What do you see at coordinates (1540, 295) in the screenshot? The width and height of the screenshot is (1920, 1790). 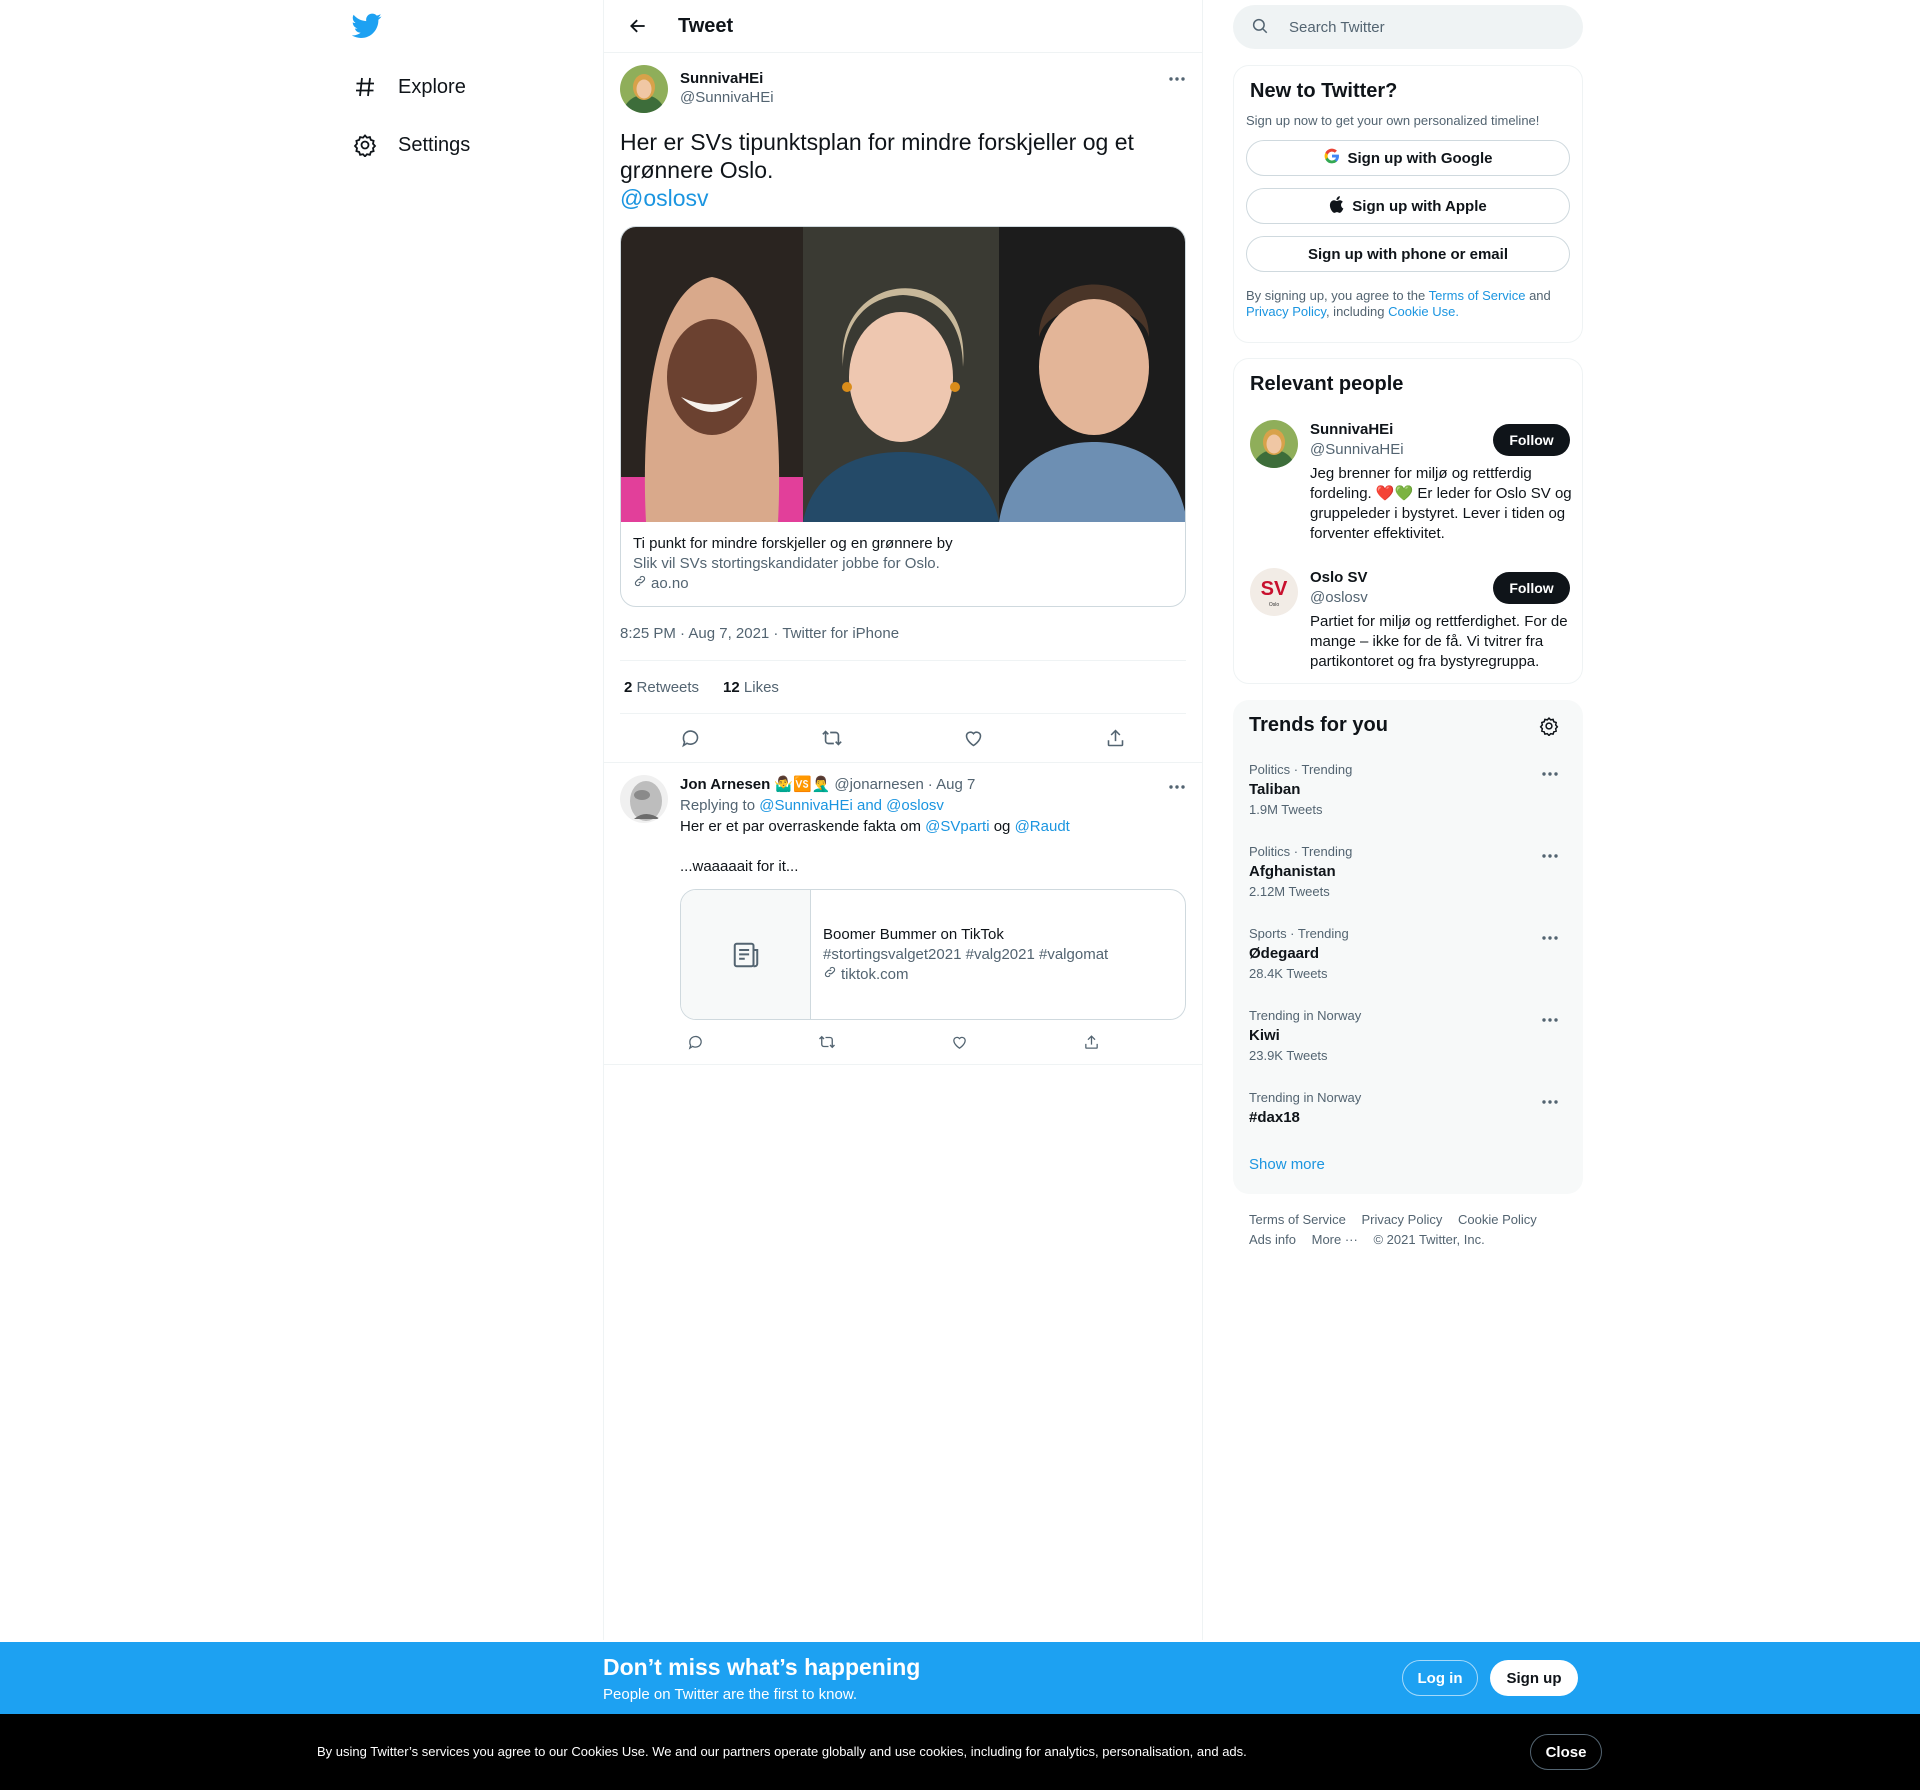 I see `legal-and: and` at bounding box center [1540, 295].